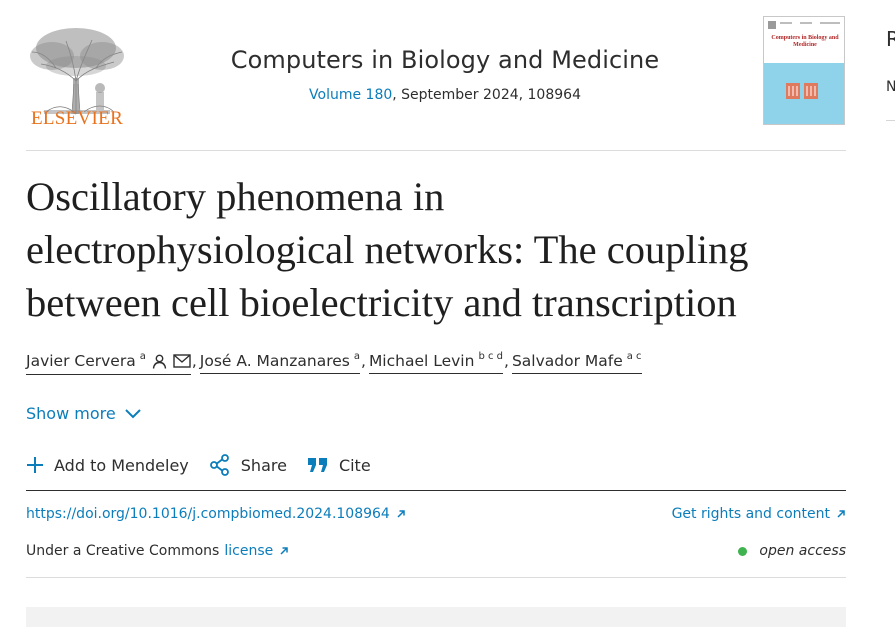  I want to click on open-access-badge: open access, so click(792, 551).